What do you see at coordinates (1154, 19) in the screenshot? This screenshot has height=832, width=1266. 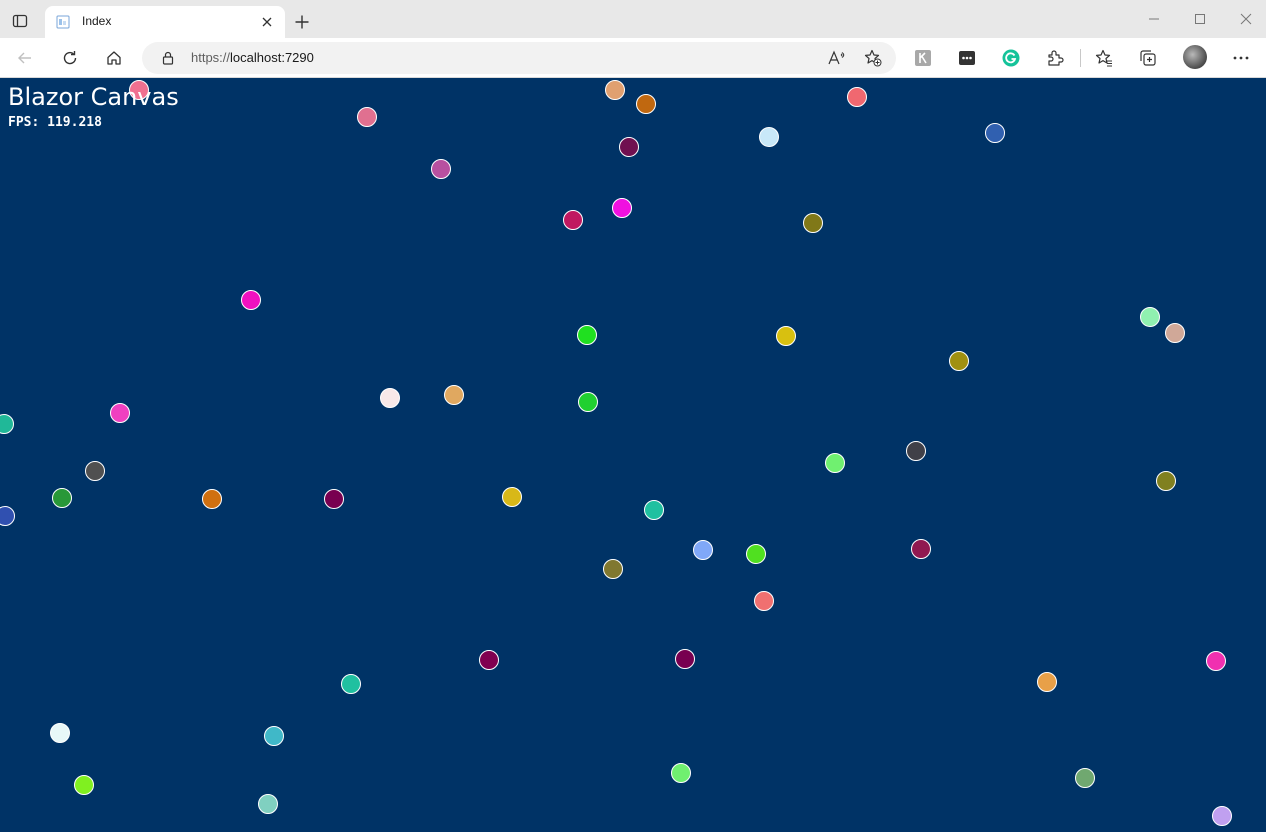 I see `minimize-icon` at bounding box center [1154, 19].